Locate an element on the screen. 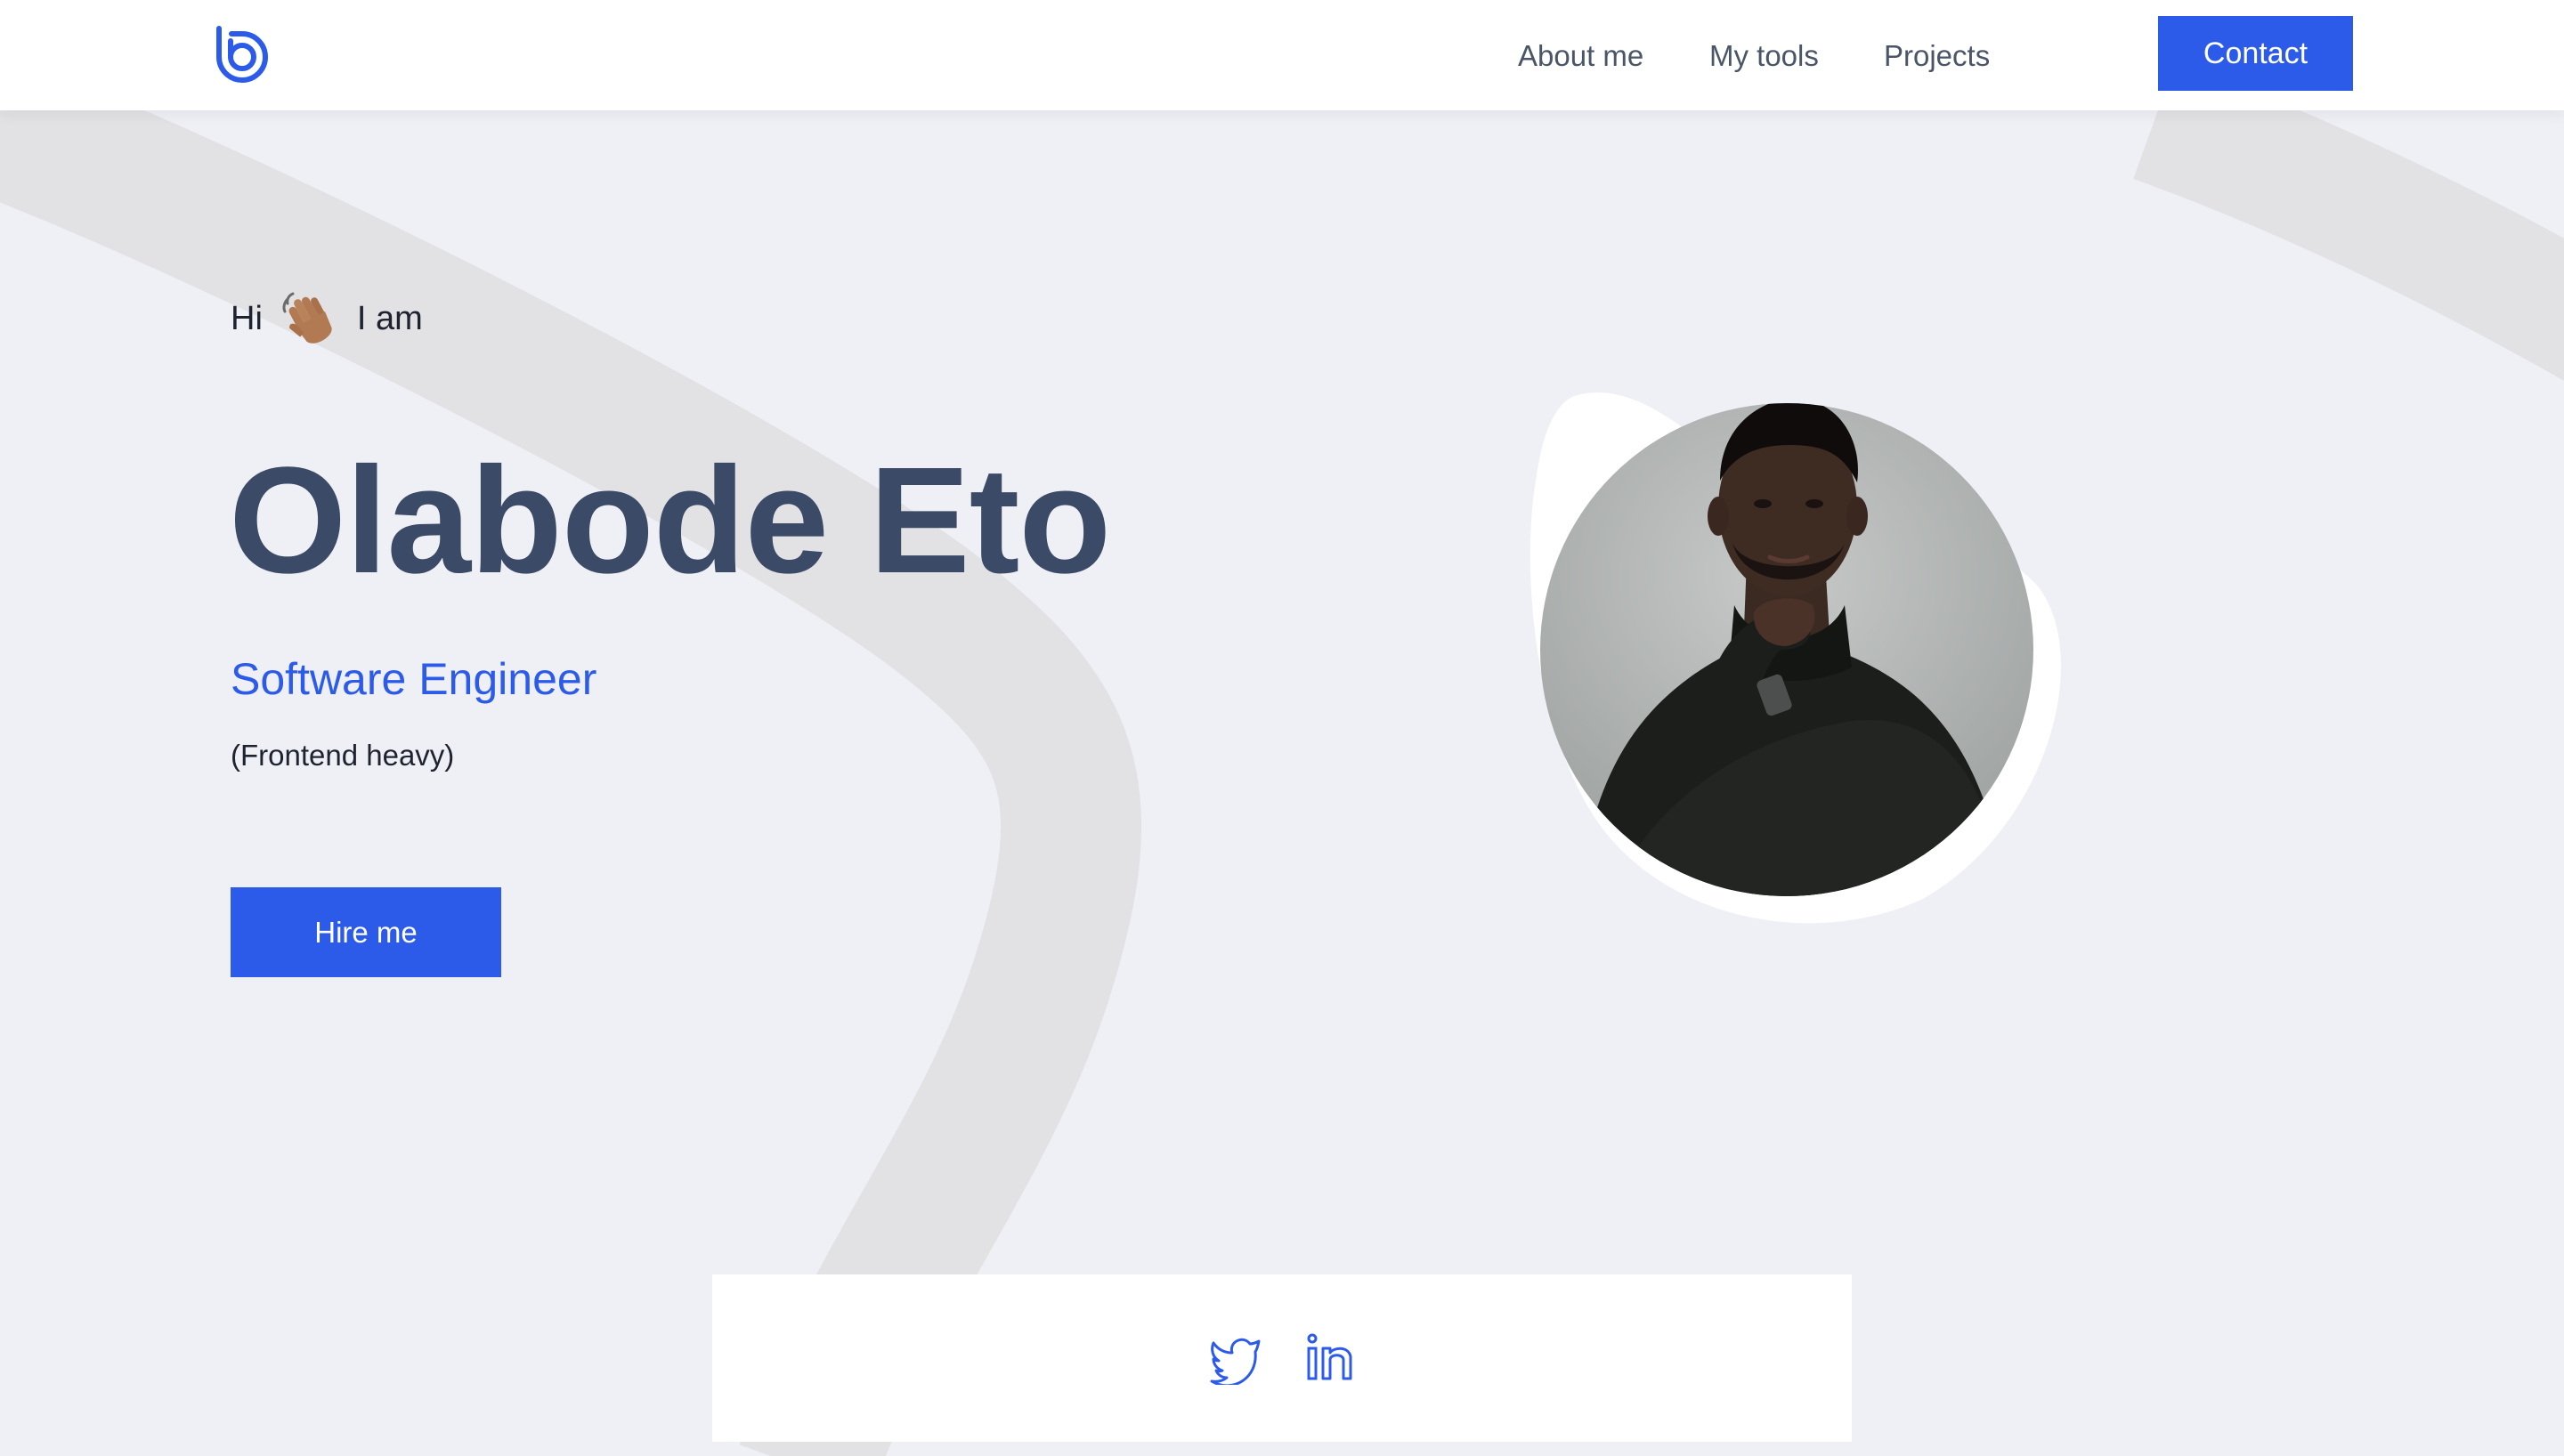 This screenshot has width=2564, height=1456. nav-about-me: About me is located at coordinates (1580, 56).